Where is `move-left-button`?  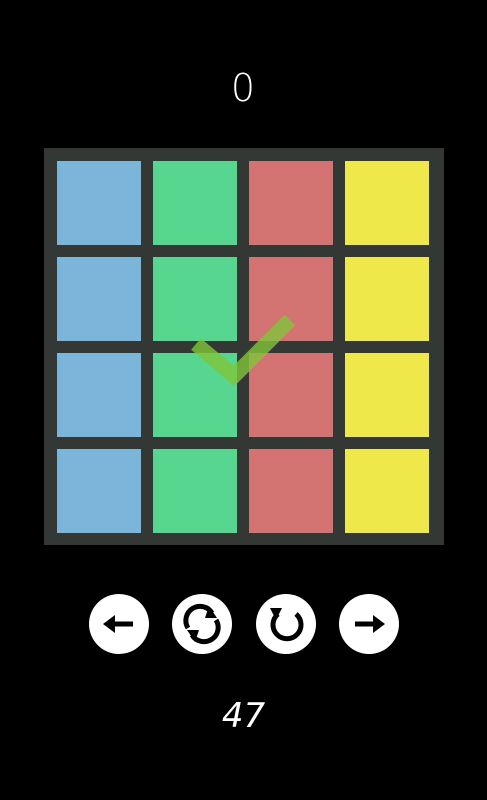 move-left-button is located at coordinates (119, 624).